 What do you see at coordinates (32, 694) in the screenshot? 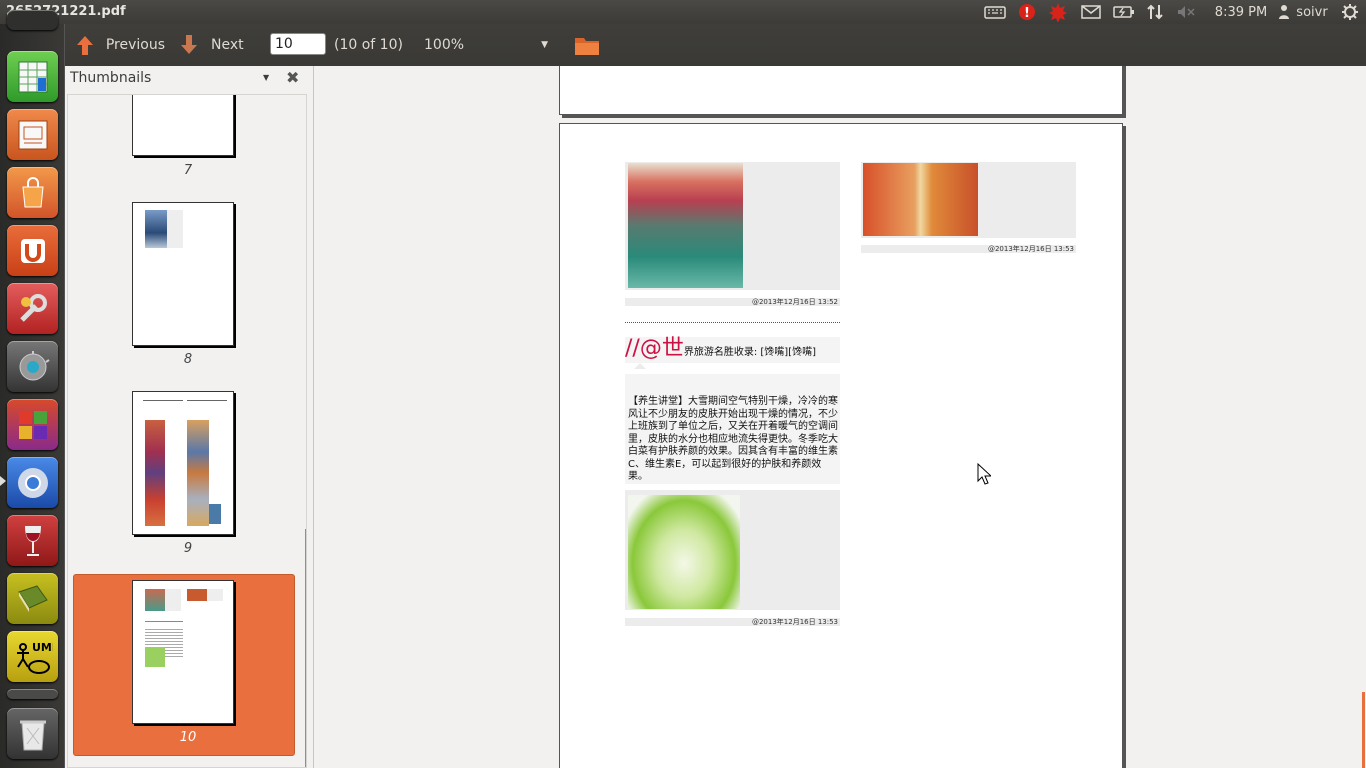
I see `launcher-separator` at bounding box center [32, 694].